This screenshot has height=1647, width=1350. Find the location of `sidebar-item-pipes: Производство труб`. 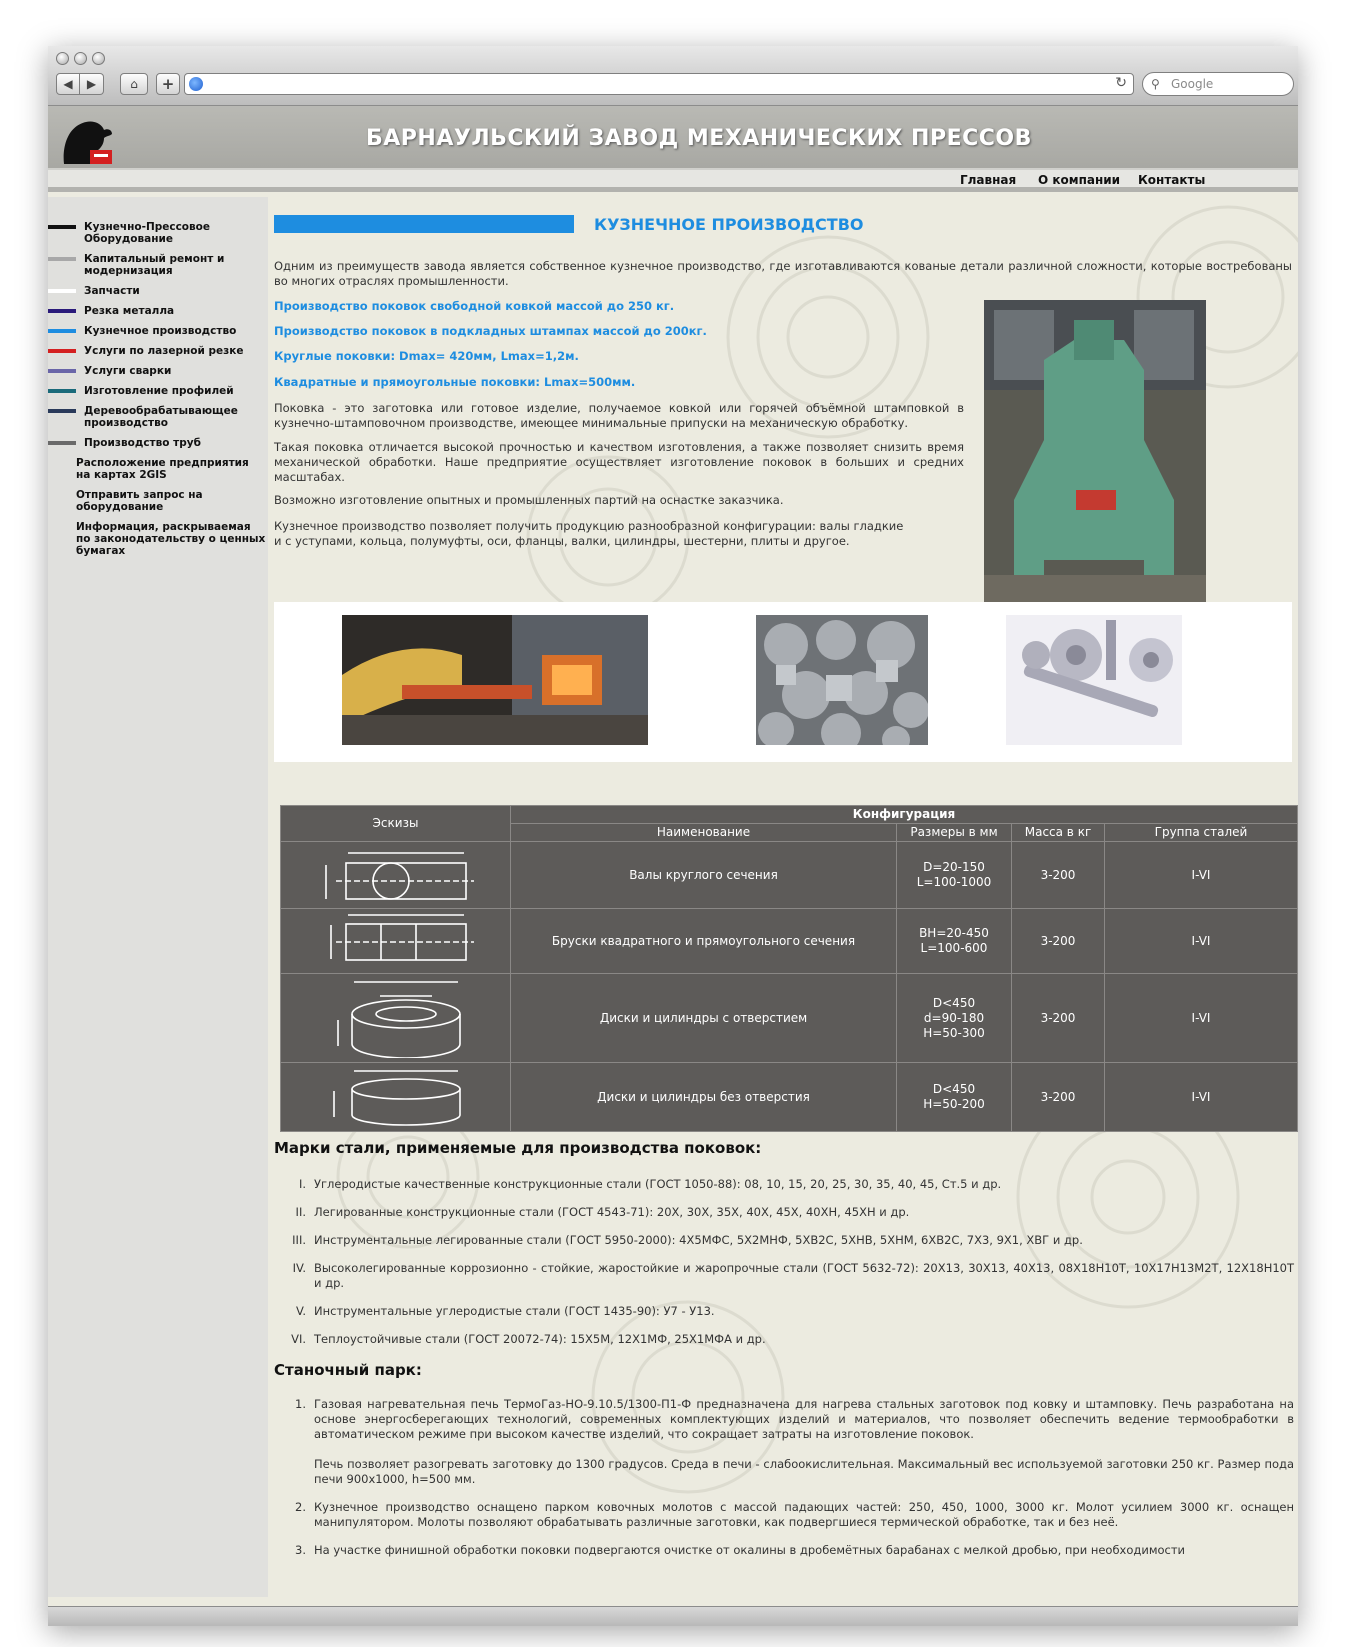

sidebar-item-pipes: Производство труб is located at coordinates (158, 443).